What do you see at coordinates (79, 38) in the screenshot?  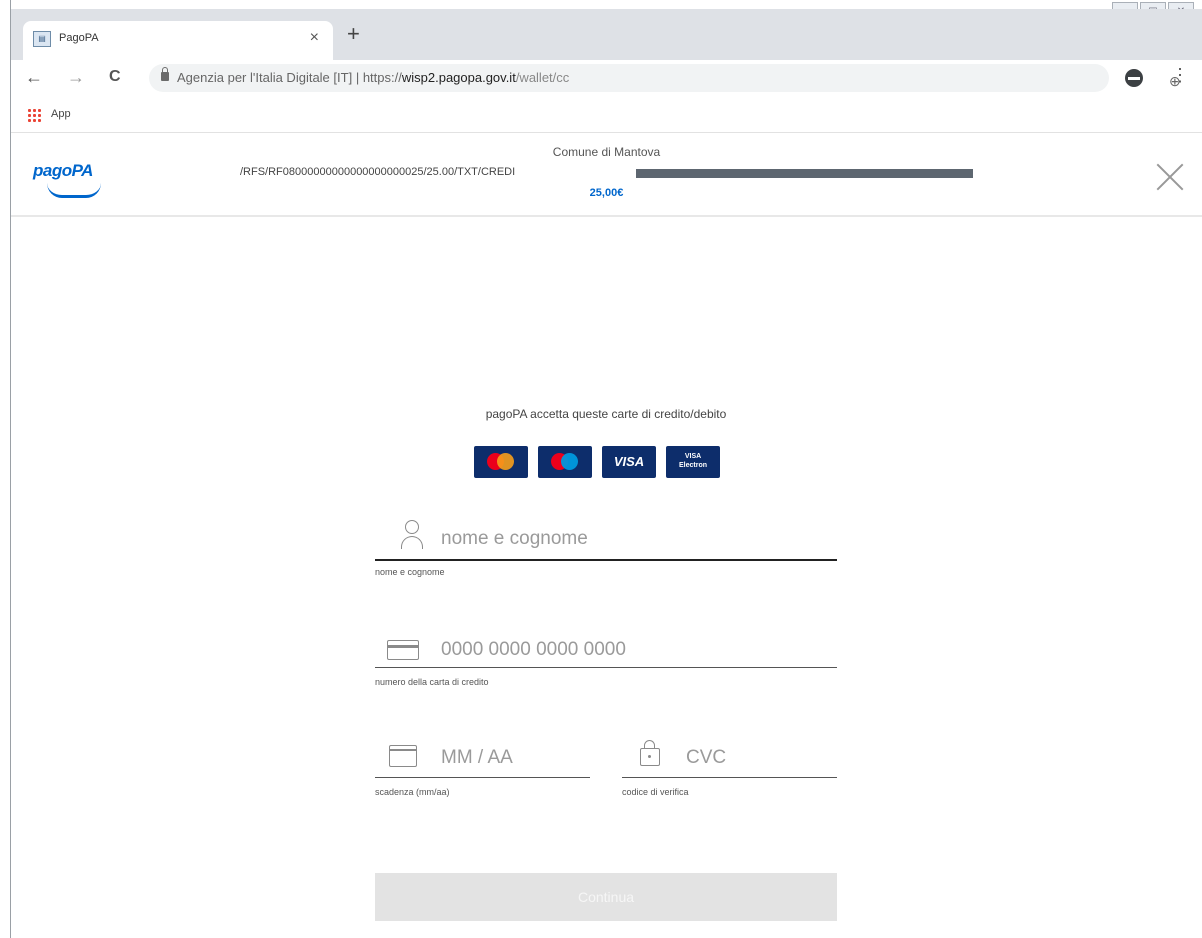 I see `tab-title: PagoPA` at bounding box center [79, 38].